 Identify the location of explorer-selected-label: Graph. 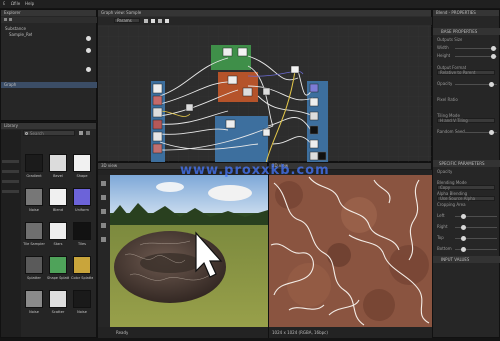
(10, 84).